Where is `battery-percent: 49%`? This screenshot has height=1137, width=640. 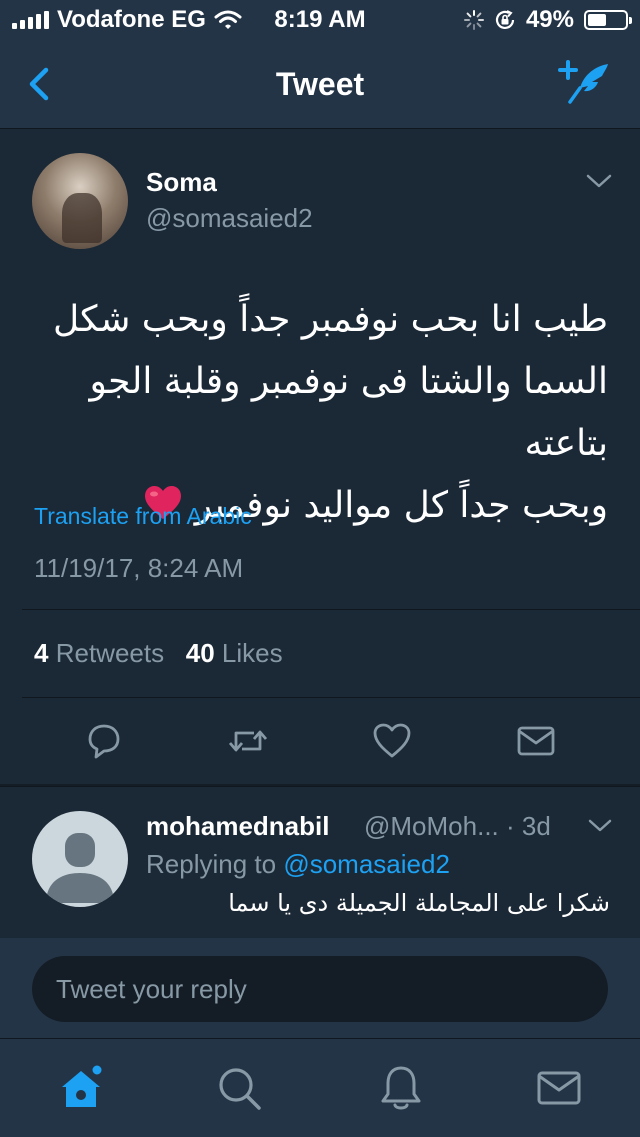
battery-percent: 49% is located at coordinates (549, 19).